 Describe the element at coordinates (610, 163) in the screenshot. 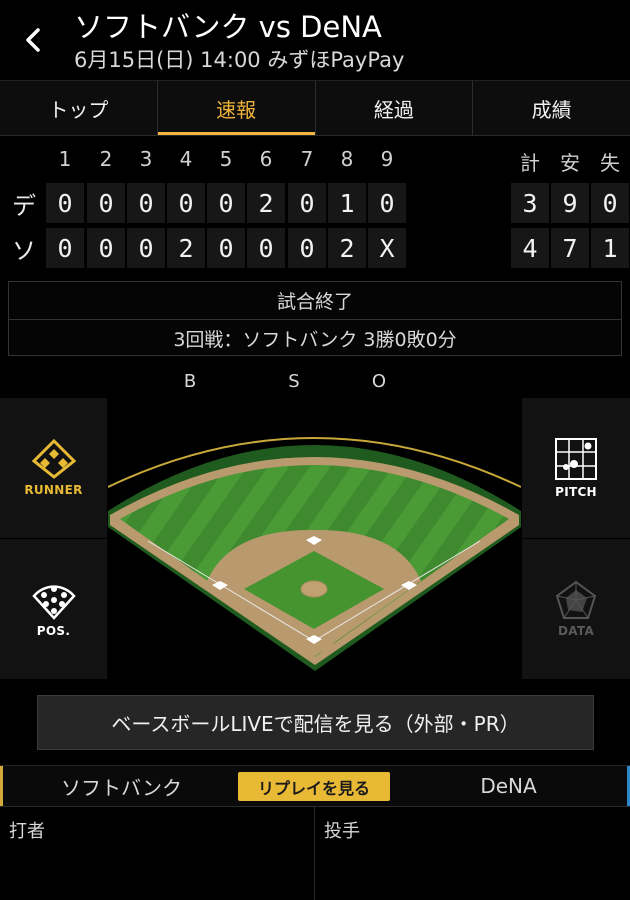

I see `errors-header: 失` at that location.